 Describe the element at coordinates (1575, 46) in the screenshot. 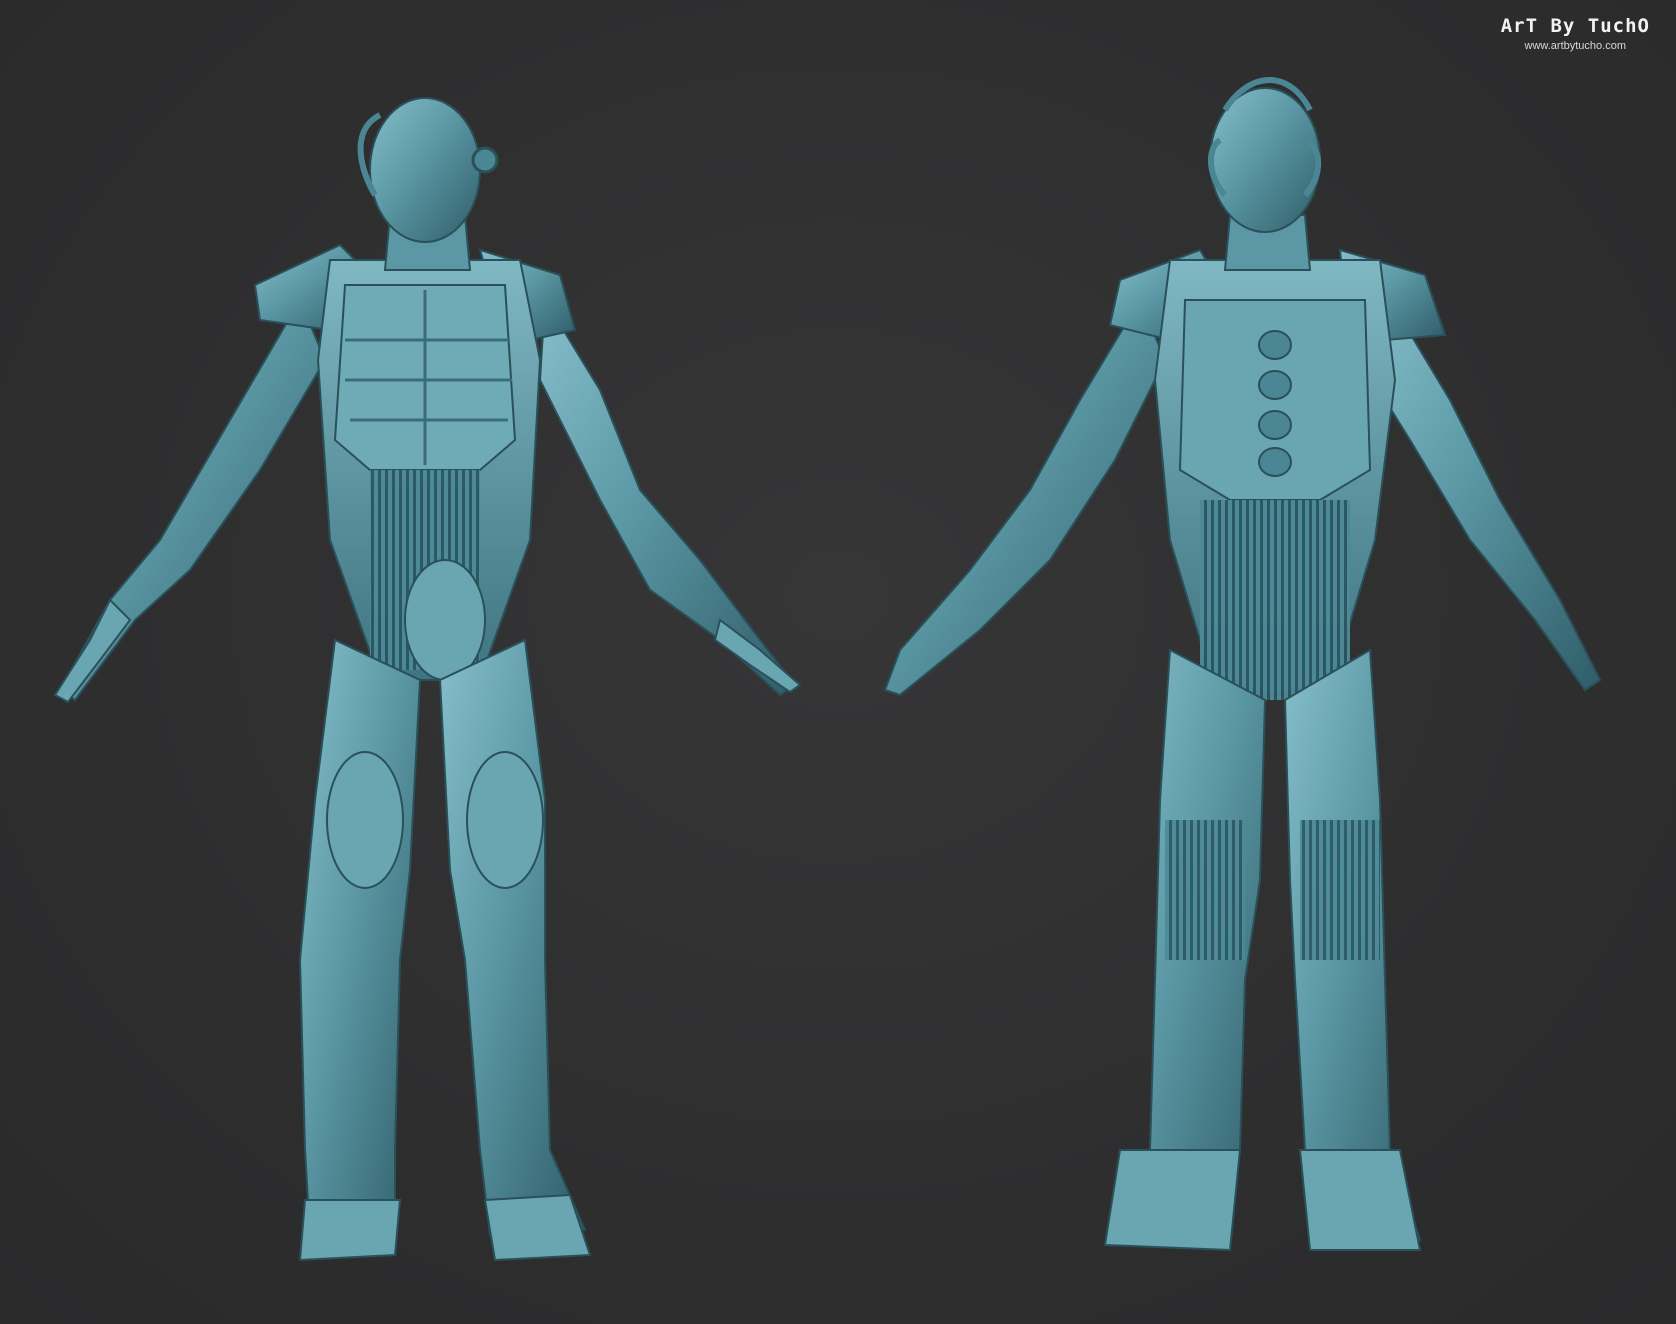

I see `watermark-url: www.artbytucho.com` at that location.